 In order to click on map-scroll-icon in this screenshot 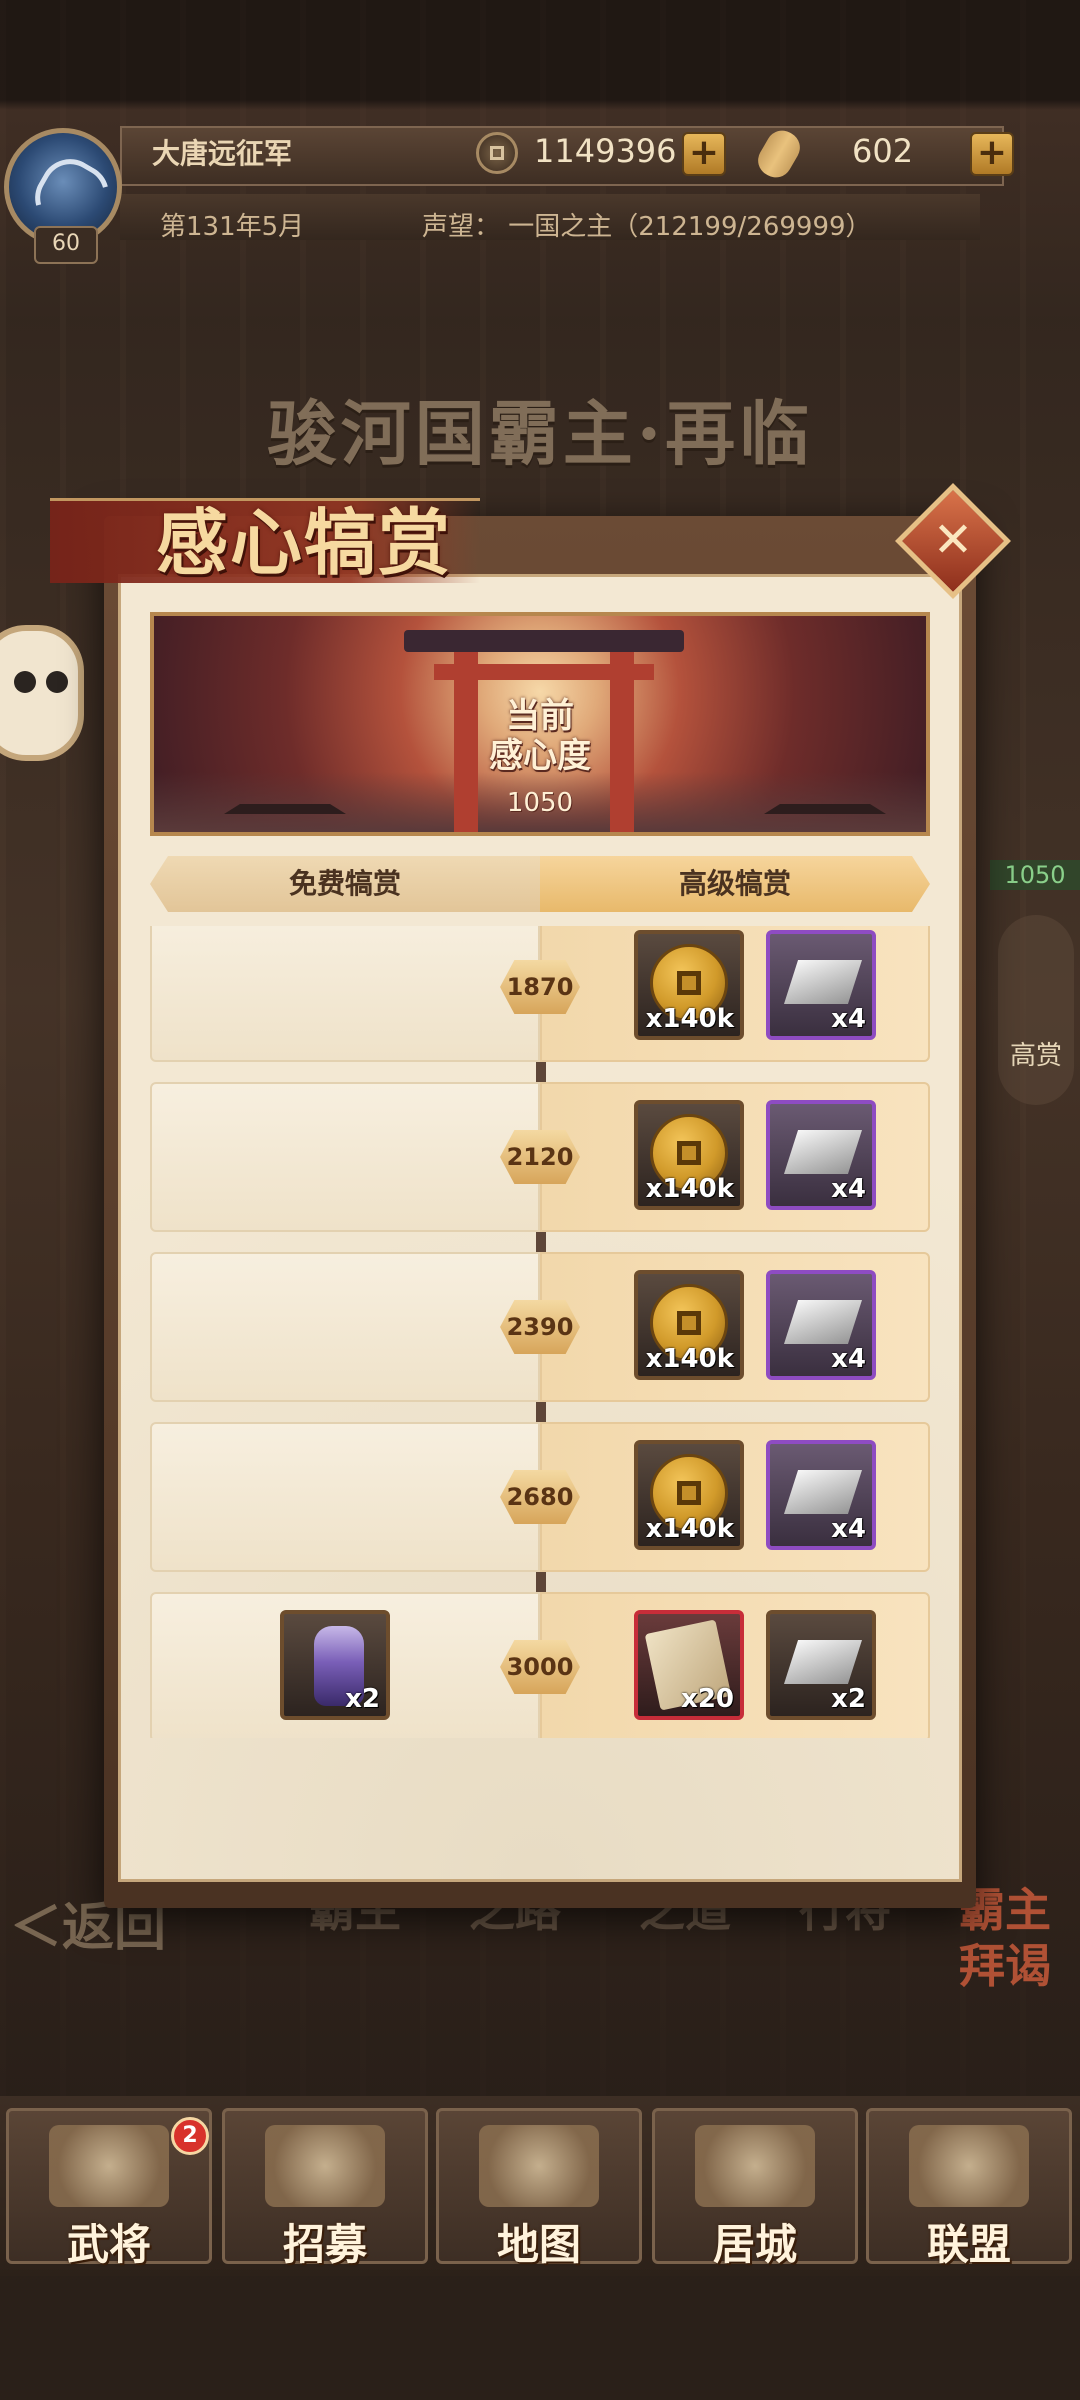, I will do `click(539, 2166)`.